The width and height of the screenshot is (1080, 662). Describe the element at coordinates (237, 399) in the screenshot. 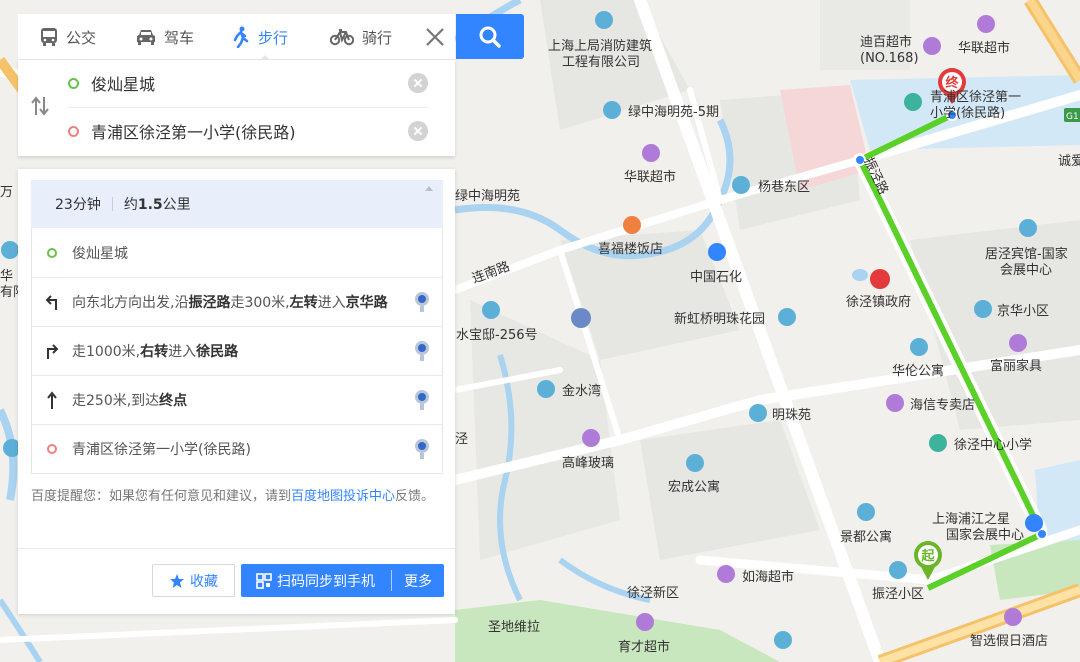

I see `step-3: 走250米,到达终点` at that location.